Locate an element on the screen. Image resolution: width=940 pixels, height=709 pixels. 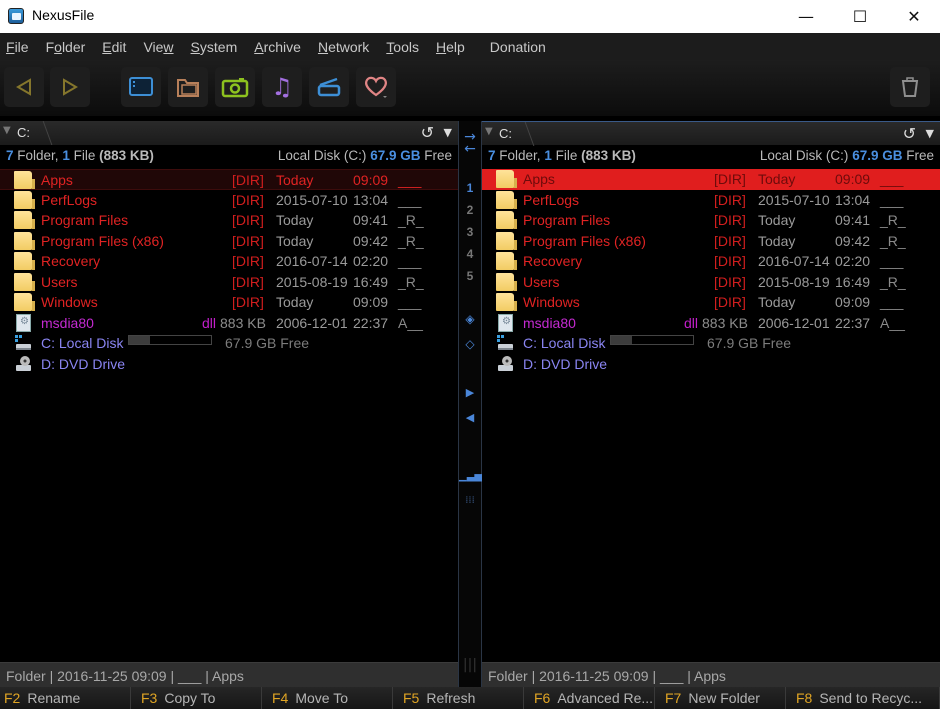
menu-view: View is located at coordinates (158, 47).